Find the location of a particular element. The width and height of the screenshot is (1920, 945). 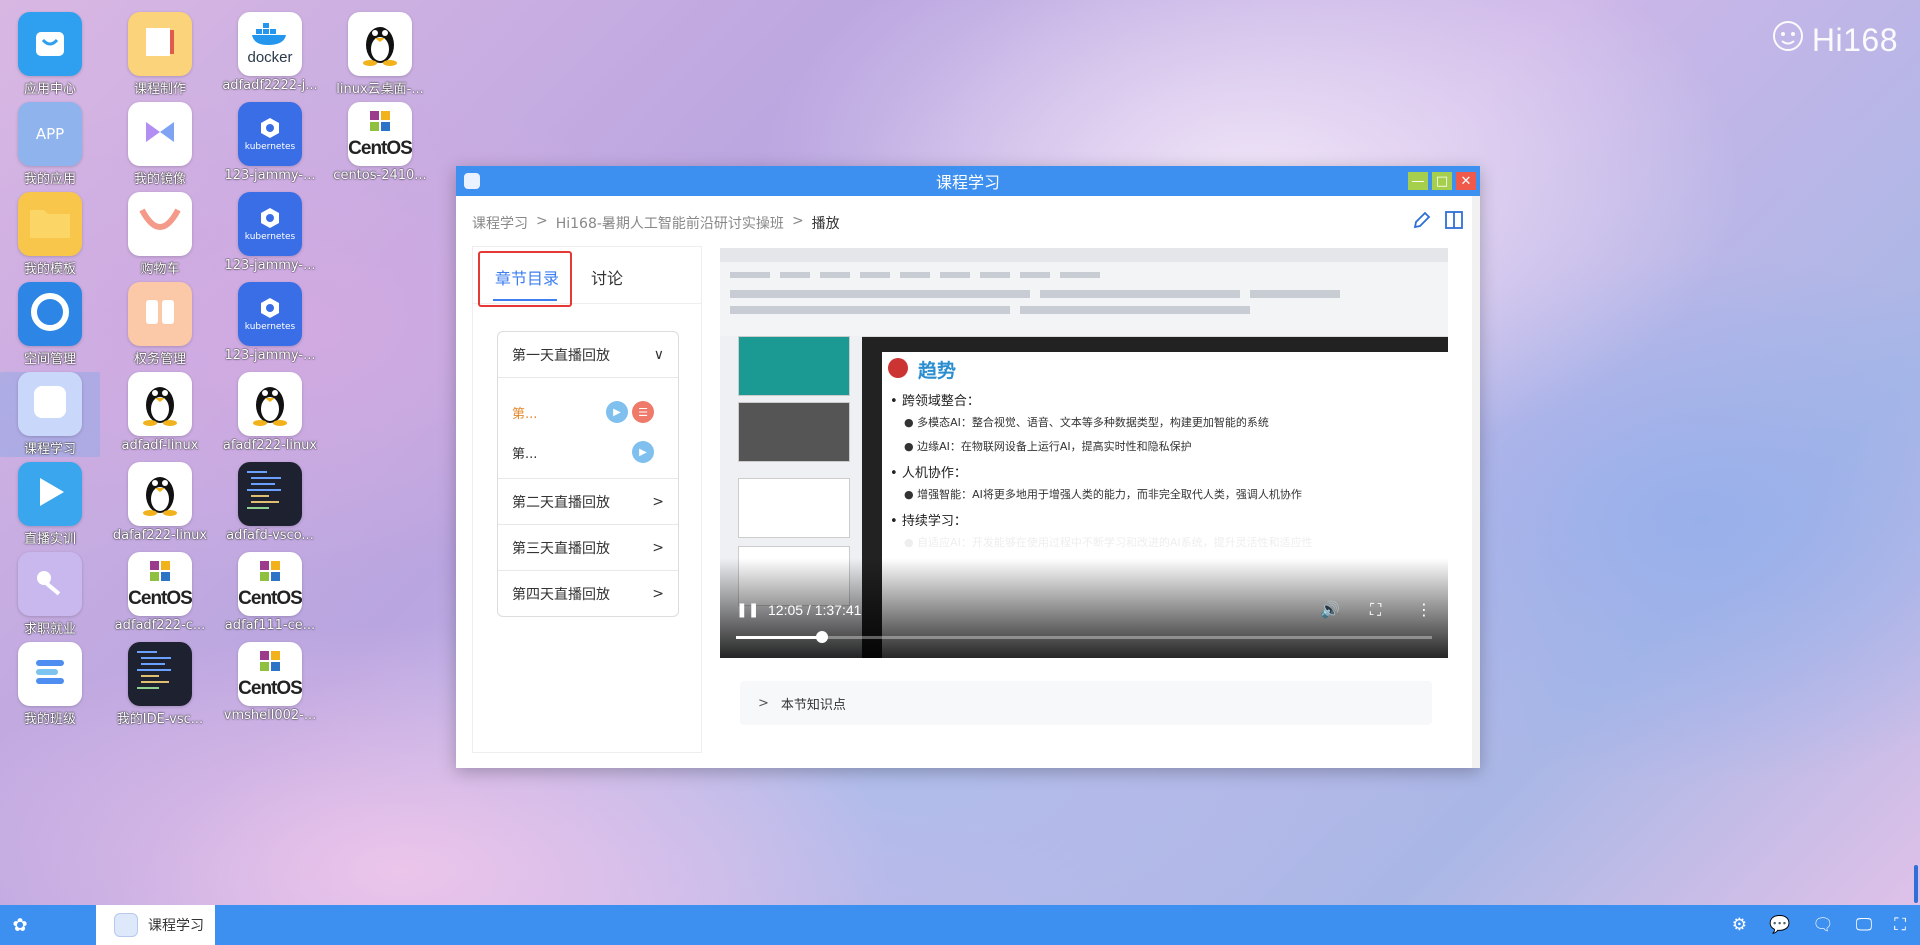

desktop-icon-jobs: 求职就业 is located at coordinates (50, 594).